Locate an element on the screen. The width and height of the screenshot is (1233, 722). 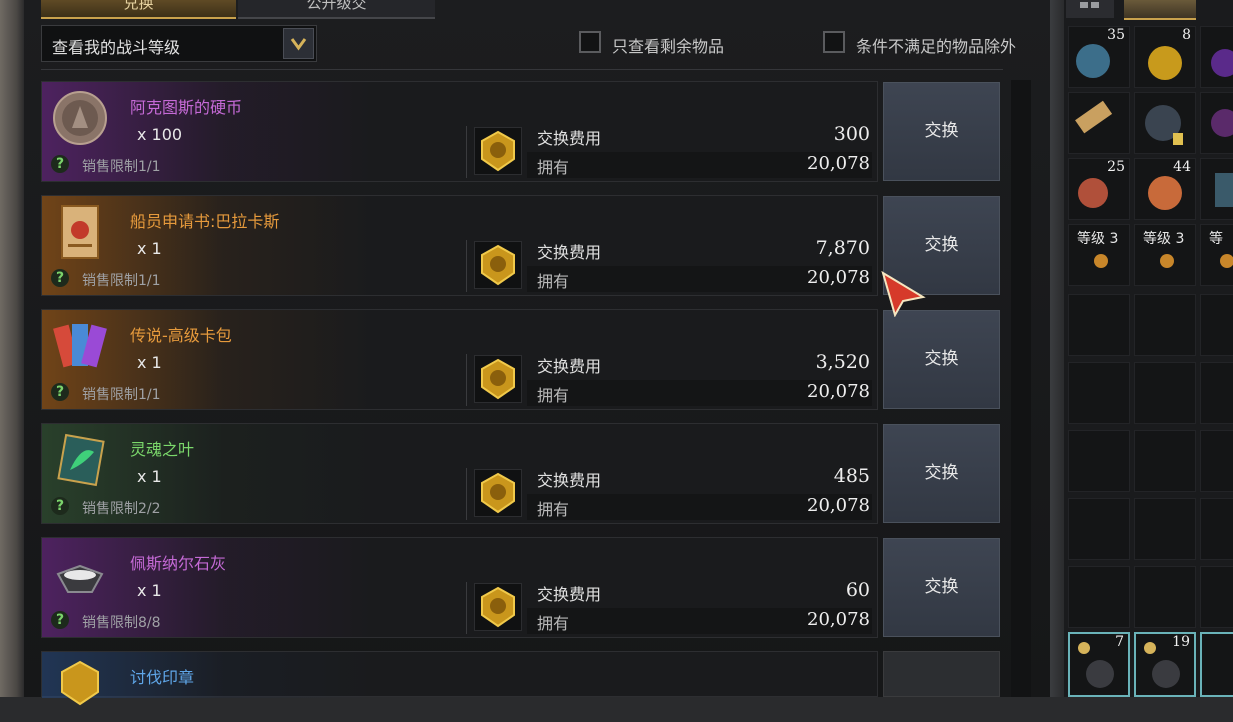
seal-item-icon is located at coordinates (80, 688).